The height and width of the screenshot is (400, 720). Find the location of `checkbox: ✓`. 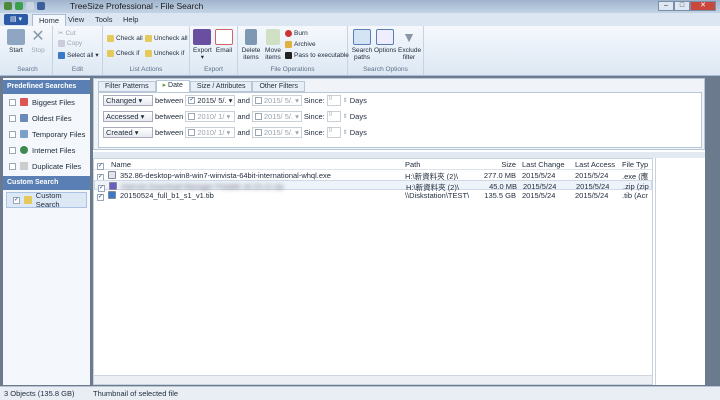

checkbox: ✓ is located at coordinates (16, 200).